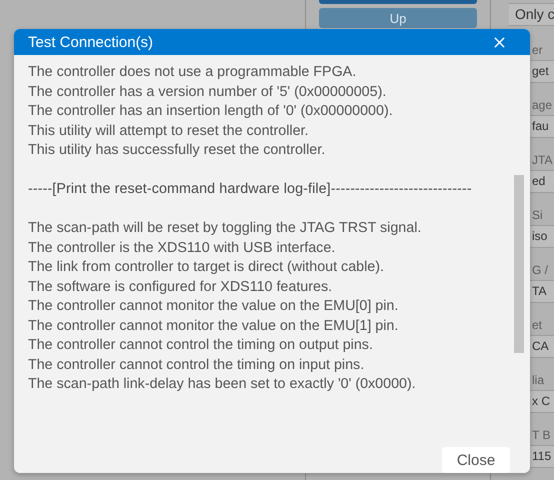  Describe the element at coordinates (538, 215) in the screenshot. I see `field-label: Si` at that location.